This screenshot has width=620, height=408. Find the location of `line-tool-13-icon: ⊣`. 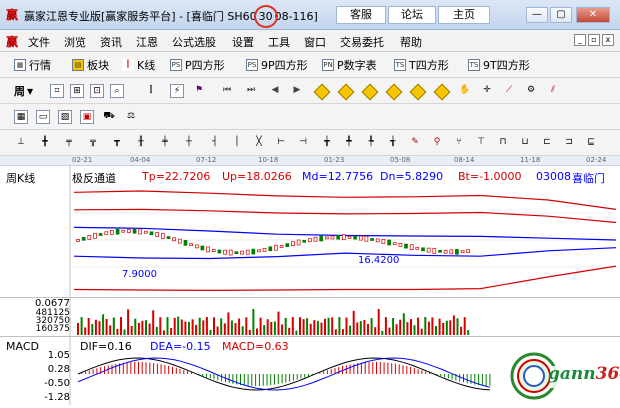

line-tool-13-icon: ⊣ is located at coordinates (303, 143).